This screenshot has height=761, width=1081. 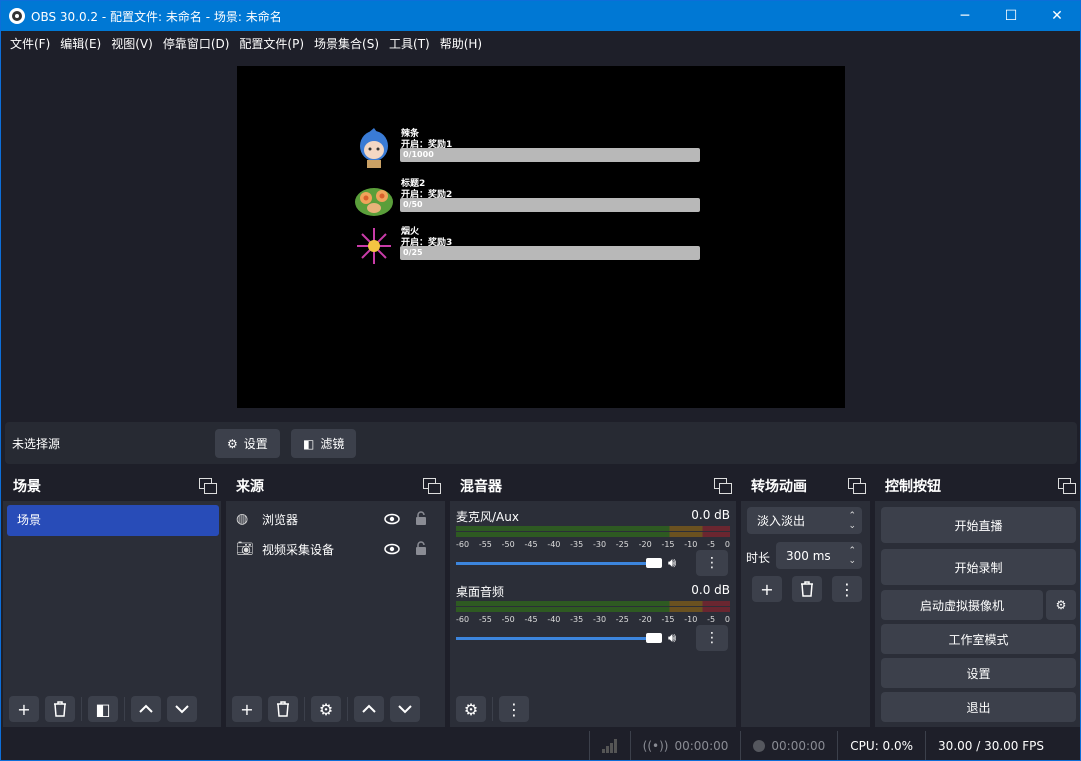 I want to click on record-dot-icon, so click(x=759, y=745).